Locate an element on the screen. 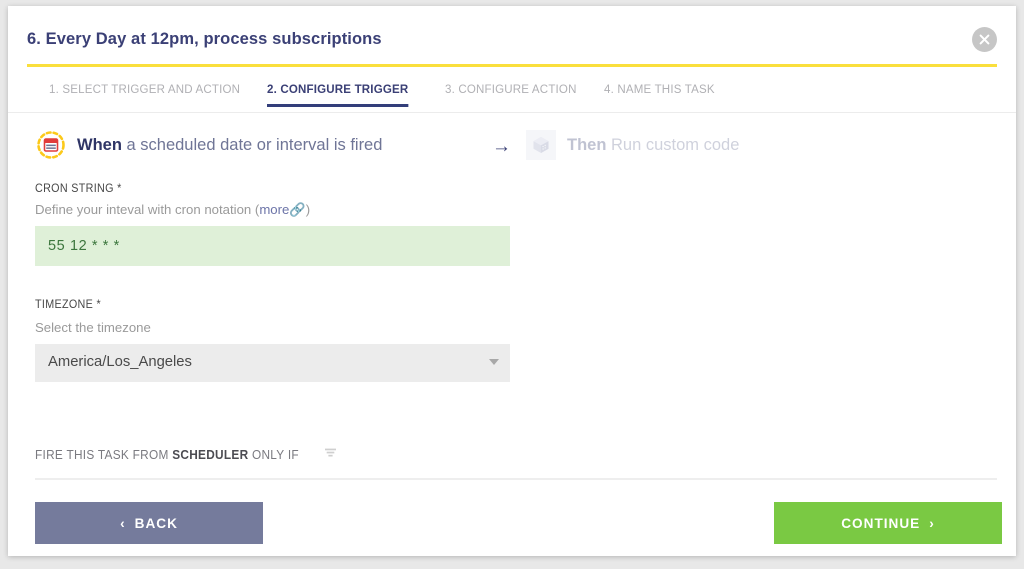 This screenshot has width=1024, height=569. cron-more-link: more is located at coordinates (274, 209).